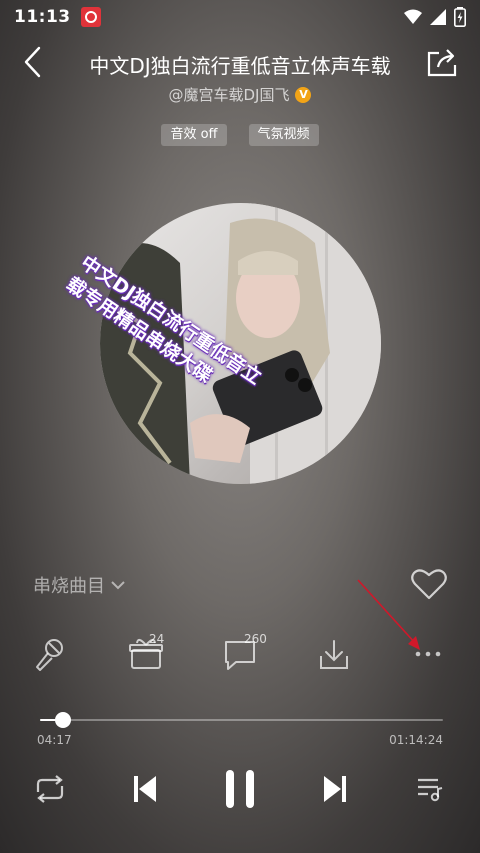 The height and width of the screenshot is (853, 480). Describe the element at coordinates (244, 652) in the screenshot. I see `comment-button: 260` at that location.